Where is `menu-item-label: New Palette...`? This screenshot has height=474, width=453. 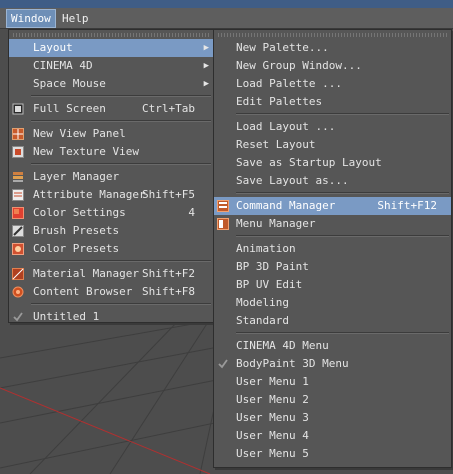 menu-item-label: New Palette... is located at coordinates (282, 47).